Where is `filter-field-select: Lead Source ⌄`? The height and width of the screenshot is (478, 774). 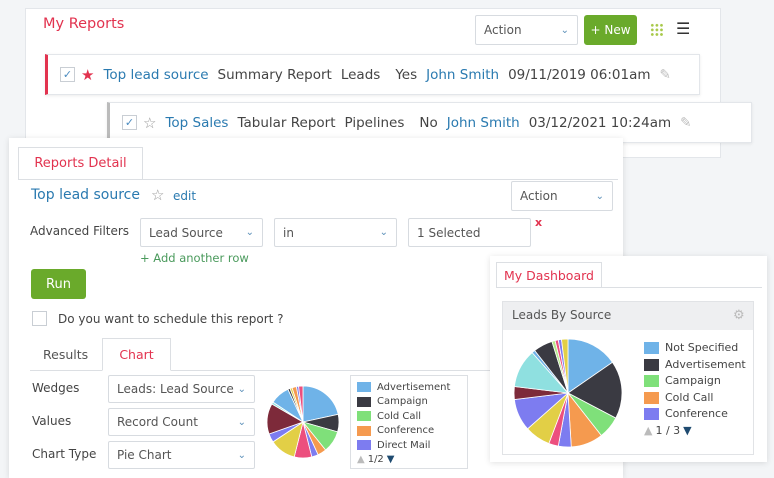
filter-field-select: Lead Source ⌄ is located at coordinates (201, 232).